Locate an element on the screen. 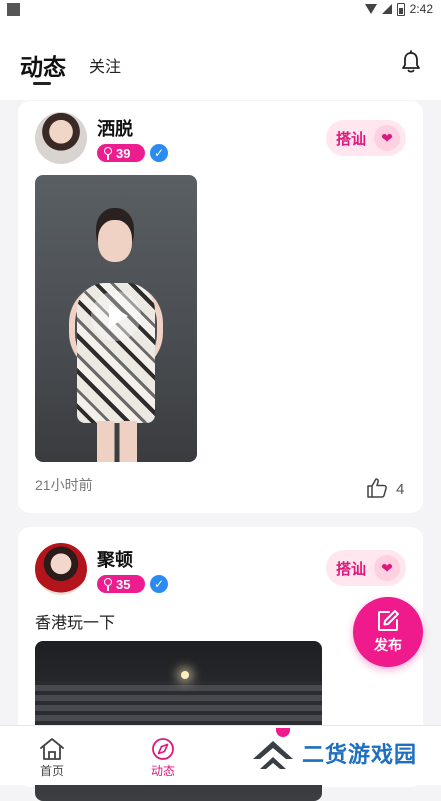  post-time: 21小时前 is located at coordinates (64, 485).